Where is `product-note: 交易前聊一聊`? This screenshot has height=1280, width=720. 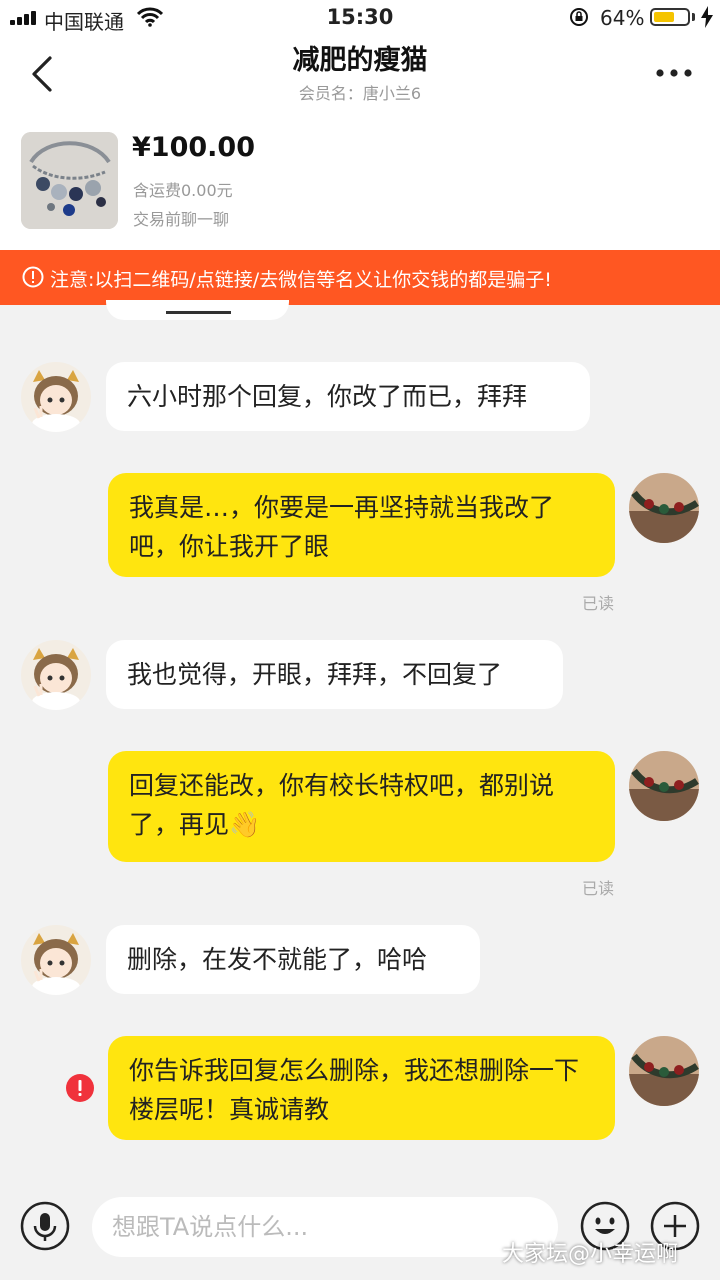
product-note: 交易前聊一聊 is located at coordinates (181, 219).